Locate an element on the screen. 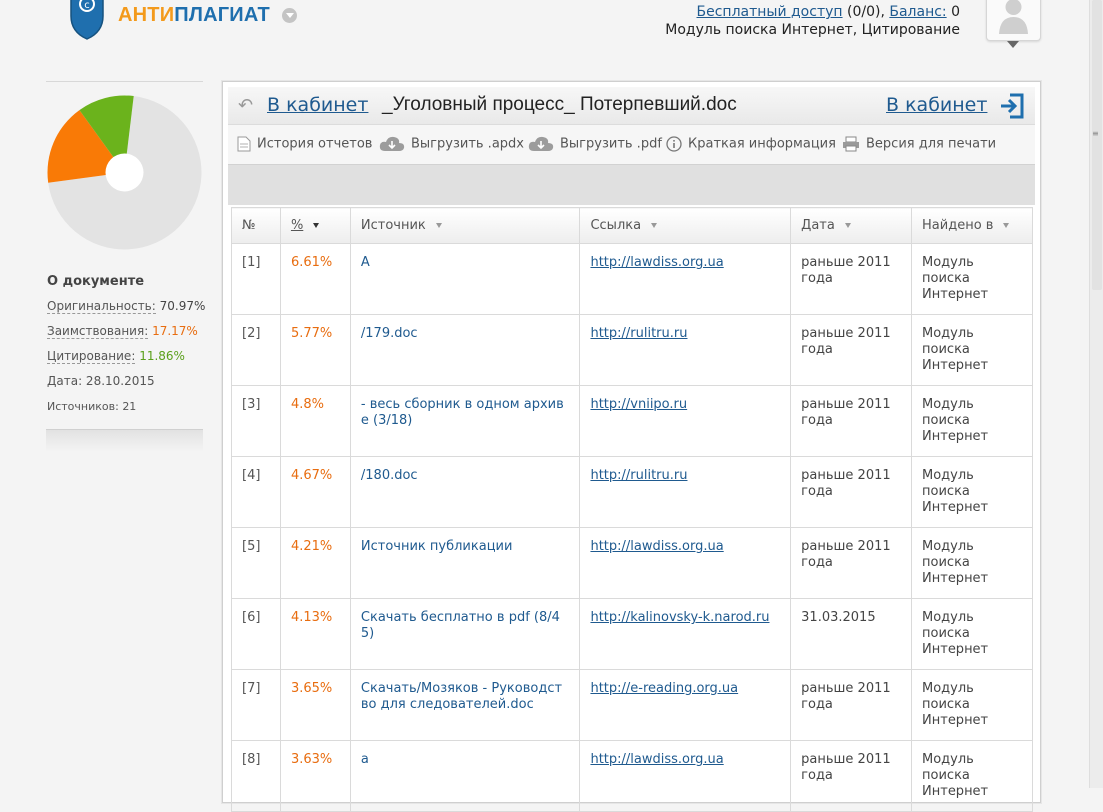 Image resolution: width=1103 pixels, height=812 pixels. brief-info-button: Краткая информация is located at coordinates (751, 144).